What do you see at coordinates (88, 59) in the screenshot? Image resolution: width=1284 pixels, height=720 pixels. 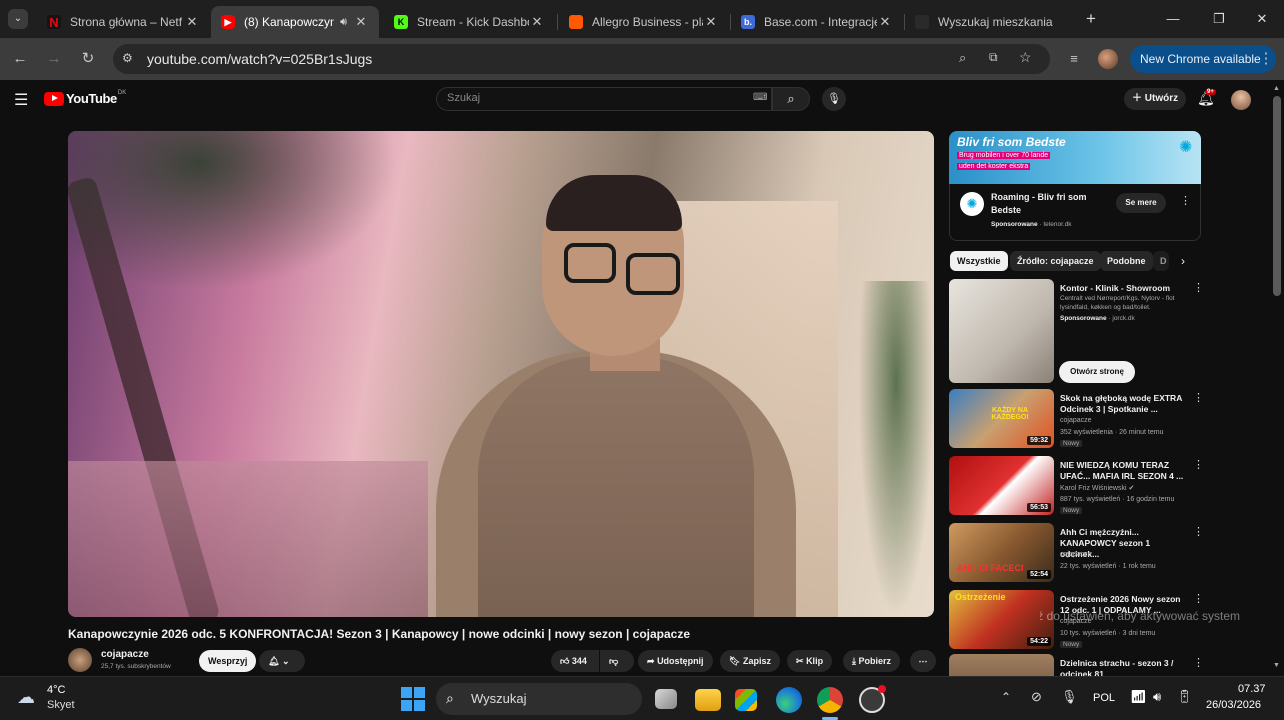 I see `reload-icon: ↻` at bounding box center [88, 59].